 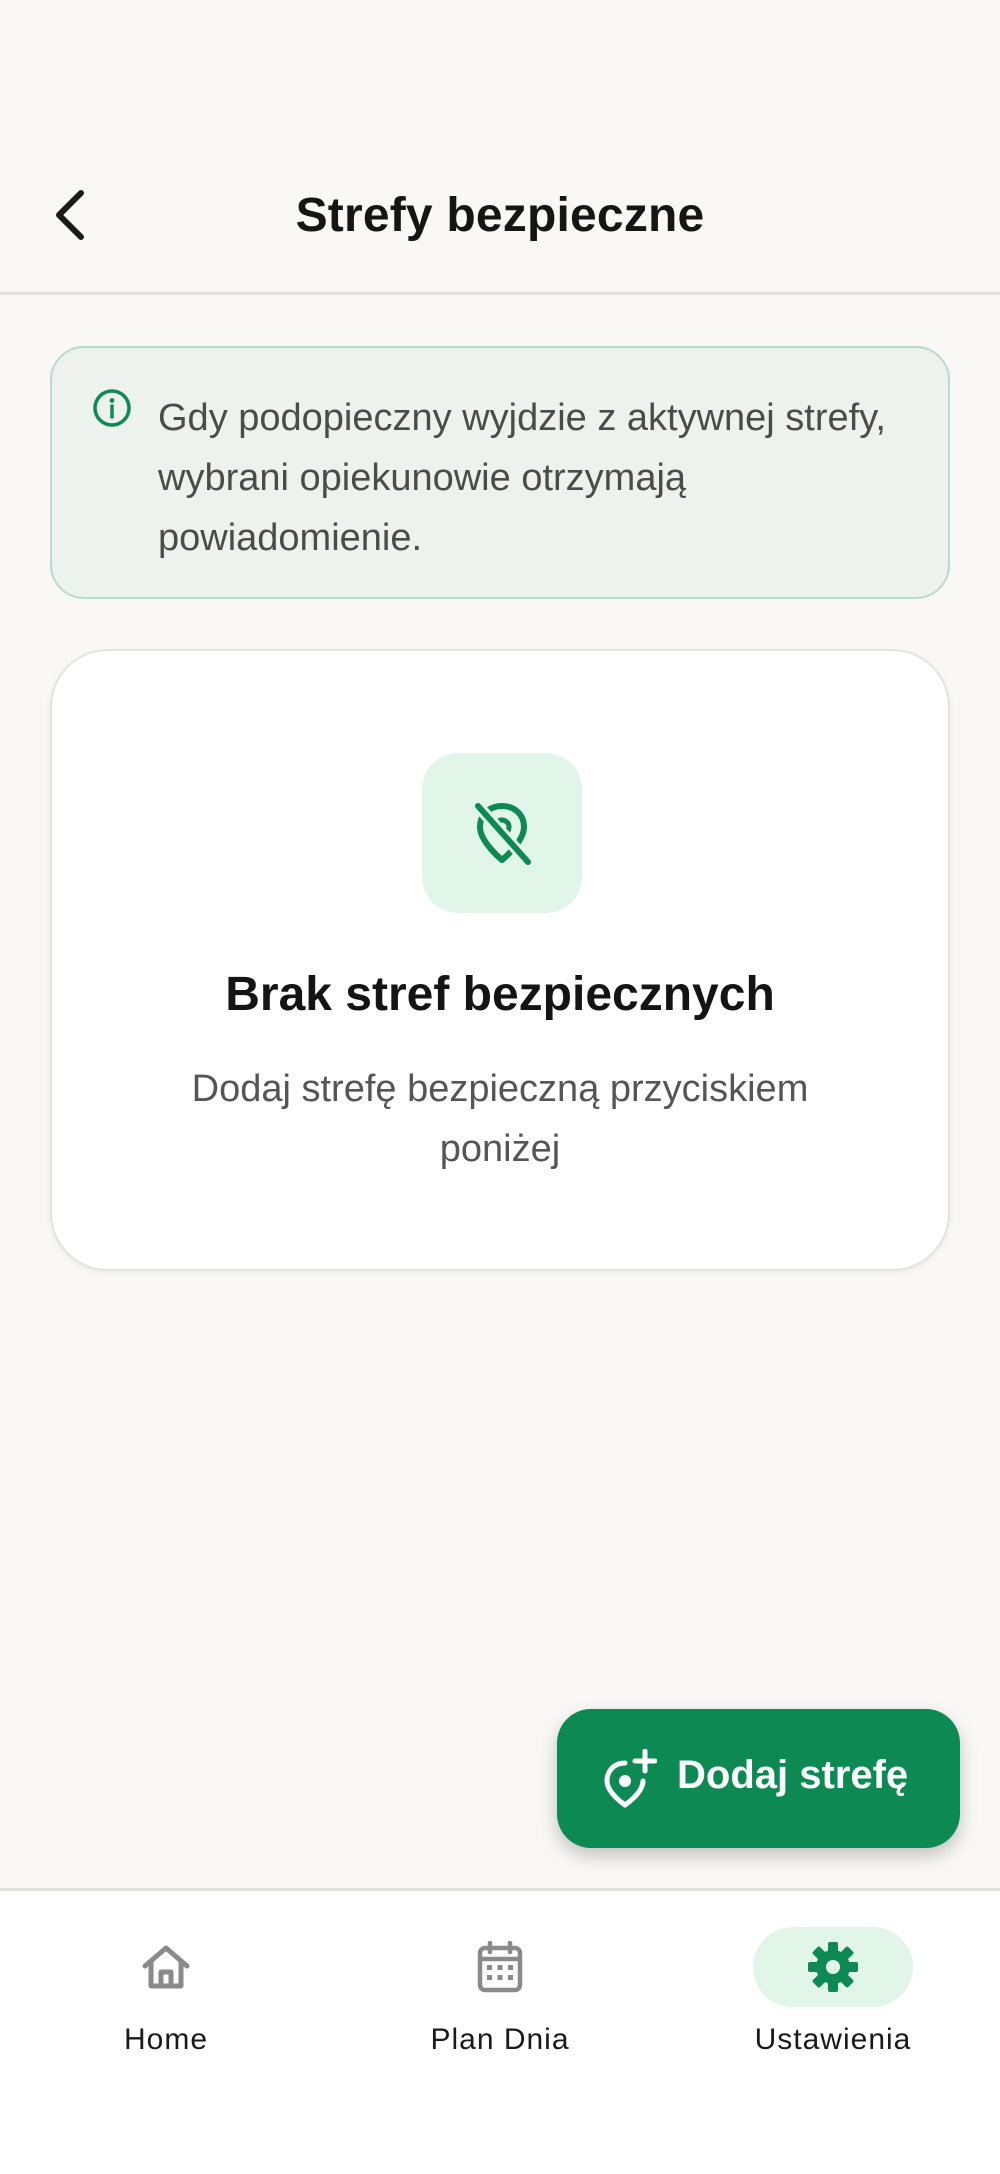 I want to click on add-zone-button: Dodaj strefę, so click(x=758, y=1778).